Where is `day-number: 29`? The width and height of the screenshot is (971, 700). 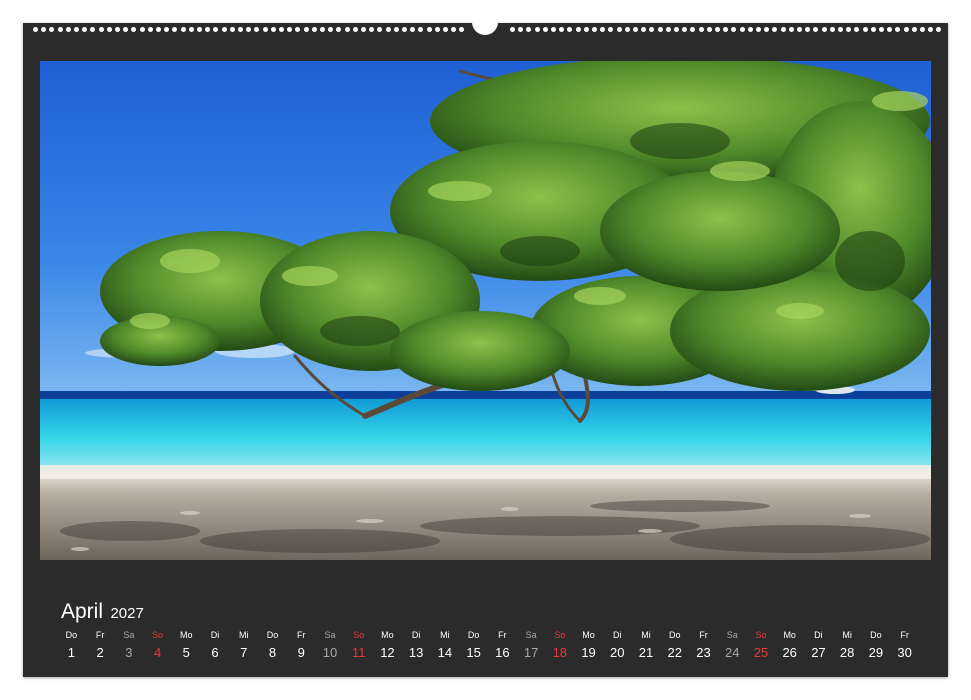
day-number: 29 is located at coordinates (876, 652).